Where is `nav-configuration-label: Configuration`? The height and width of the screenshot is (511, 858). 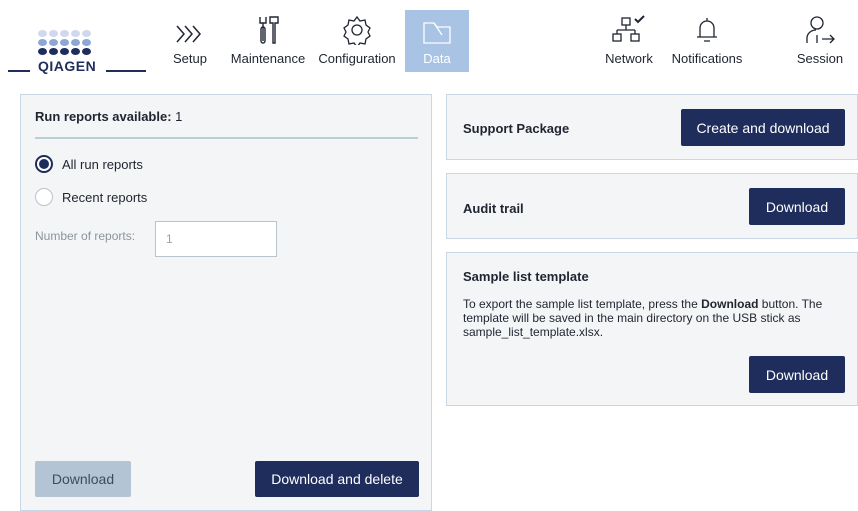 nav-configuration-label: Configuration is located at coordinates (357, 58).